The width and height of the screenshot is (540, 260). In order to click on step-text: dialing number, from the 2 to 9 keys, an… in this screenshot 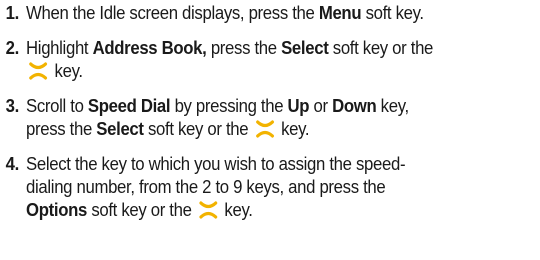, I will do `click(206, 187)`.